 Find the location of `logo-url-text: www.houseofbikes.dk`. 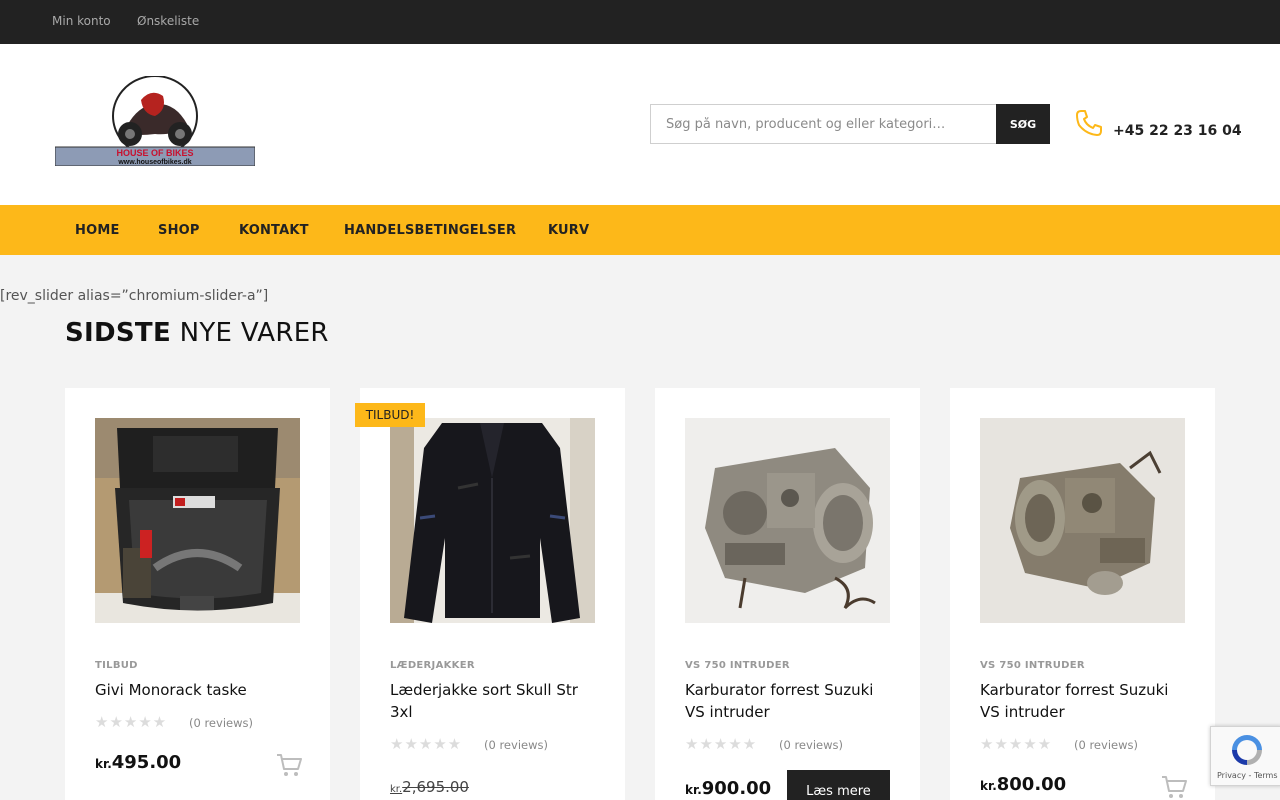

logo-url-text: www.houseofbikes.dk is located at coordinates (154, 162).